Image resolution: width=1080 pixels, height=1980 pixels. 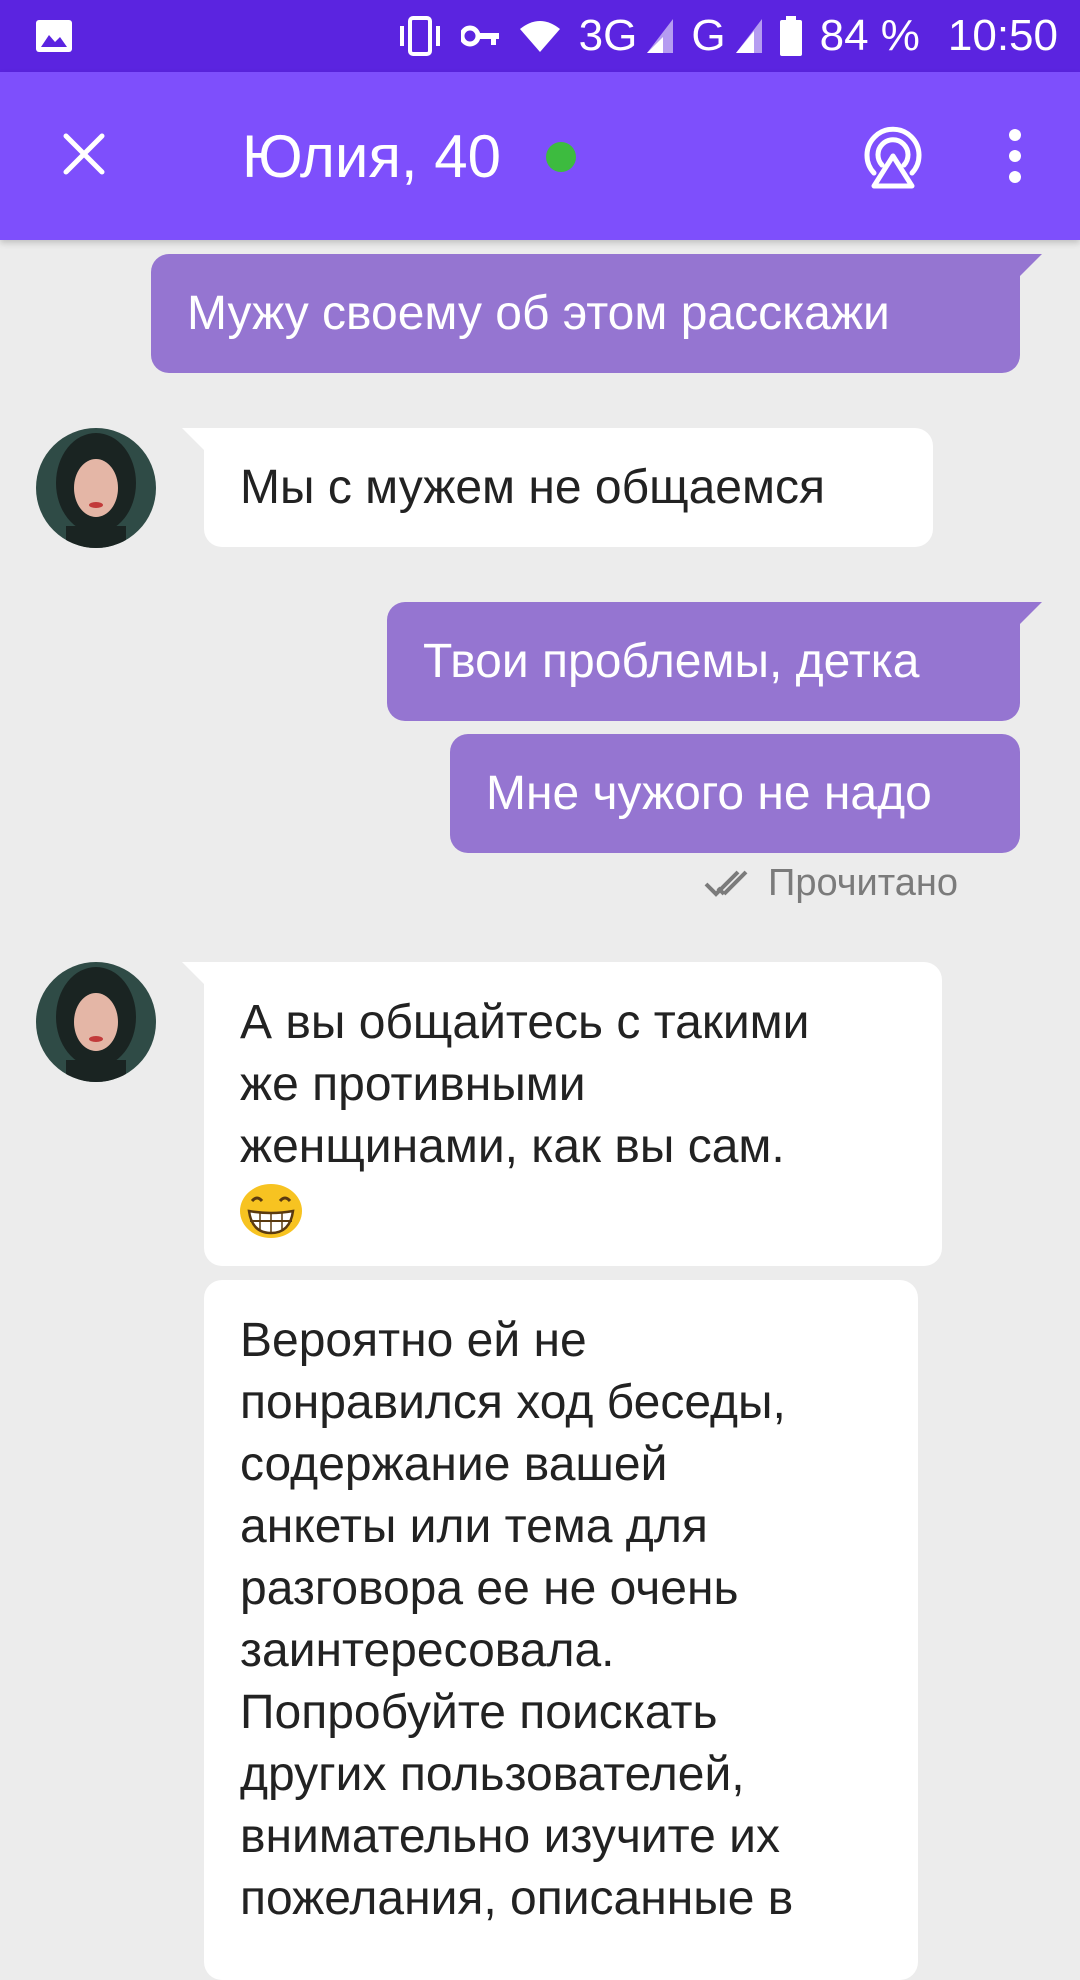 I want to click on message-line: содержание вашей, so click(x=454, y=1464).